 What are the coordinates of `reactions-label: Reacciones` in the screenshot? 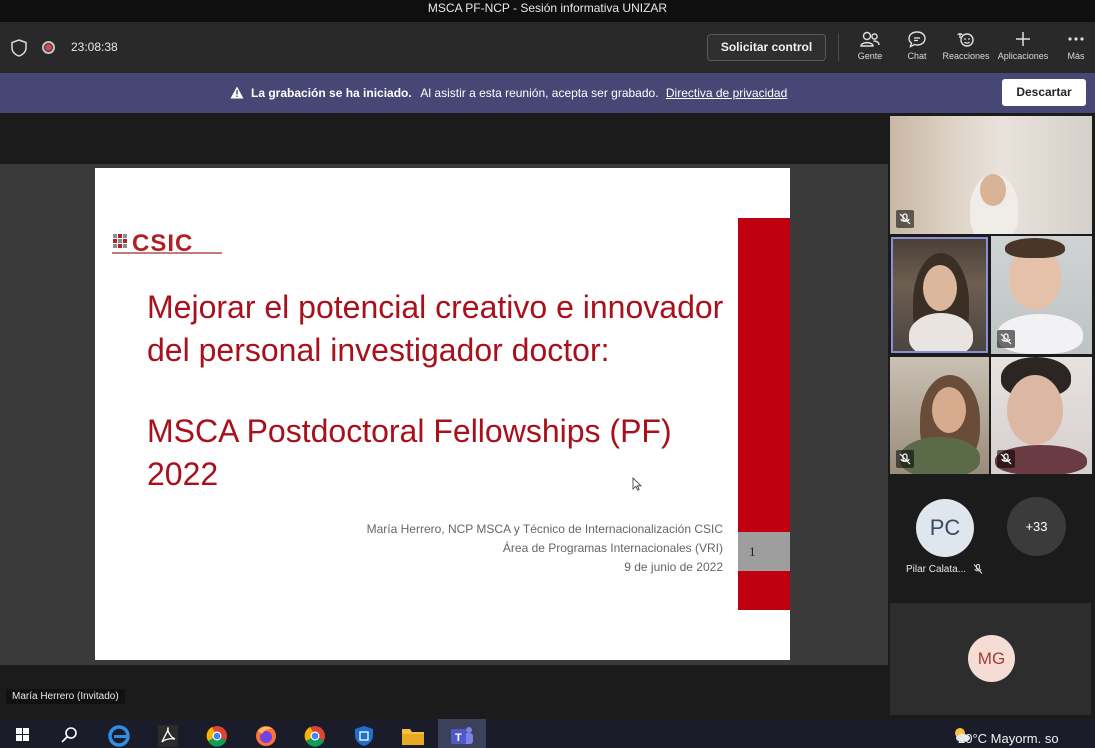 It's located at (966, 56).